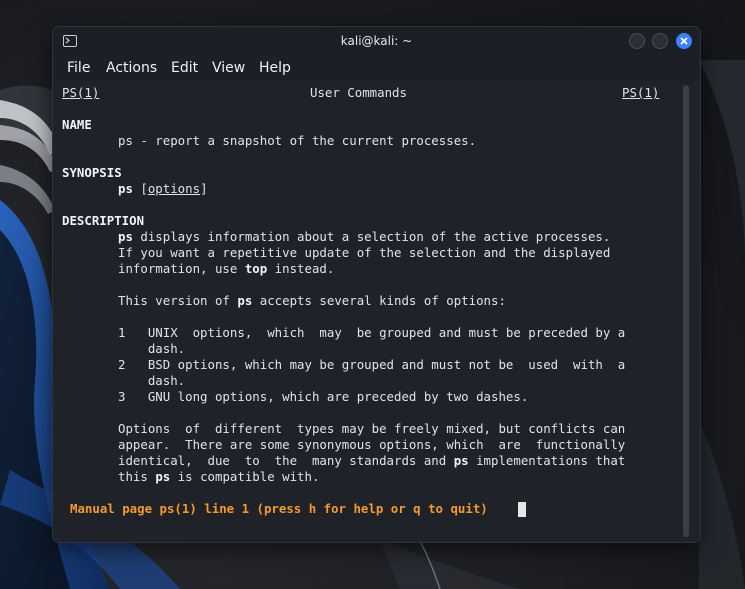  Describe the element at coordinates (228, 68) in the screenshot. I see `menu-view: View` at that location.